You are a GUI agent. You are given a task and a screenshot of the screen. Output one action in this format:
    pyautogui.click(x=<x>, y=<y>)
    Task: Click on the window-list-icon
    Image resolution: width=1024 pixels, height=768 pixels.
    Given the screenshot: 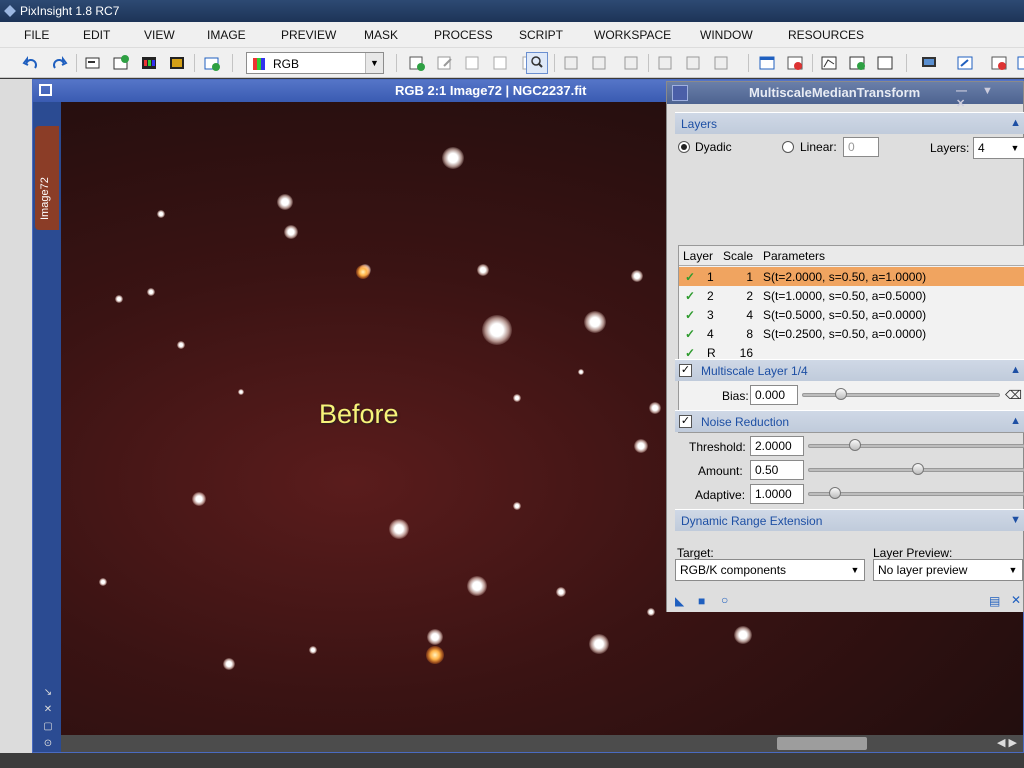 What is the action you would take?
    pyautogui.click(x=1020, y=63)
    